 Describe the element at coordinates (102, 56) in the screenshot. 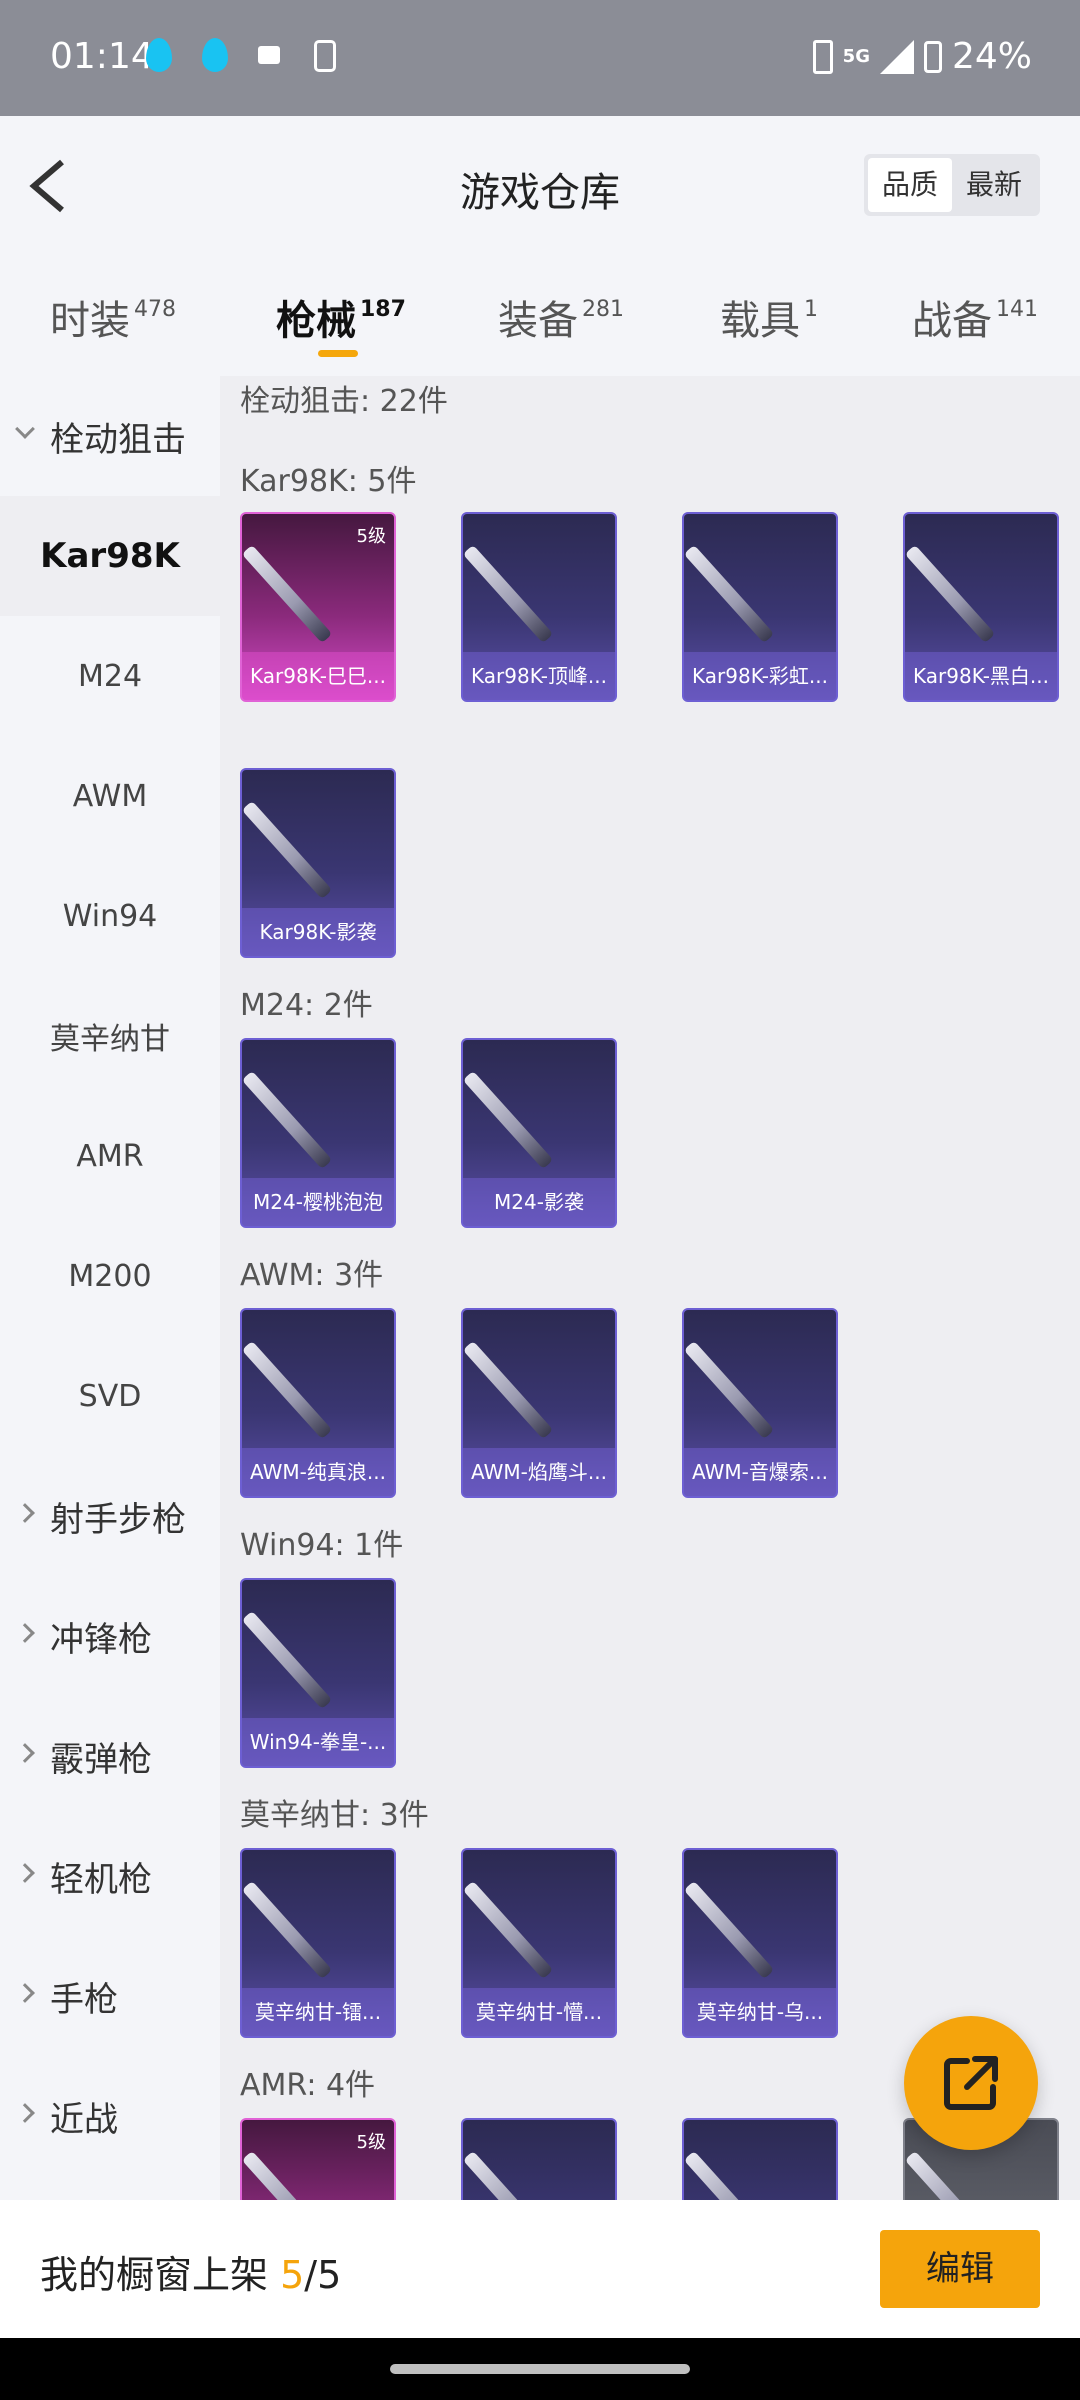

I see `status-time: 01:14` at that location.